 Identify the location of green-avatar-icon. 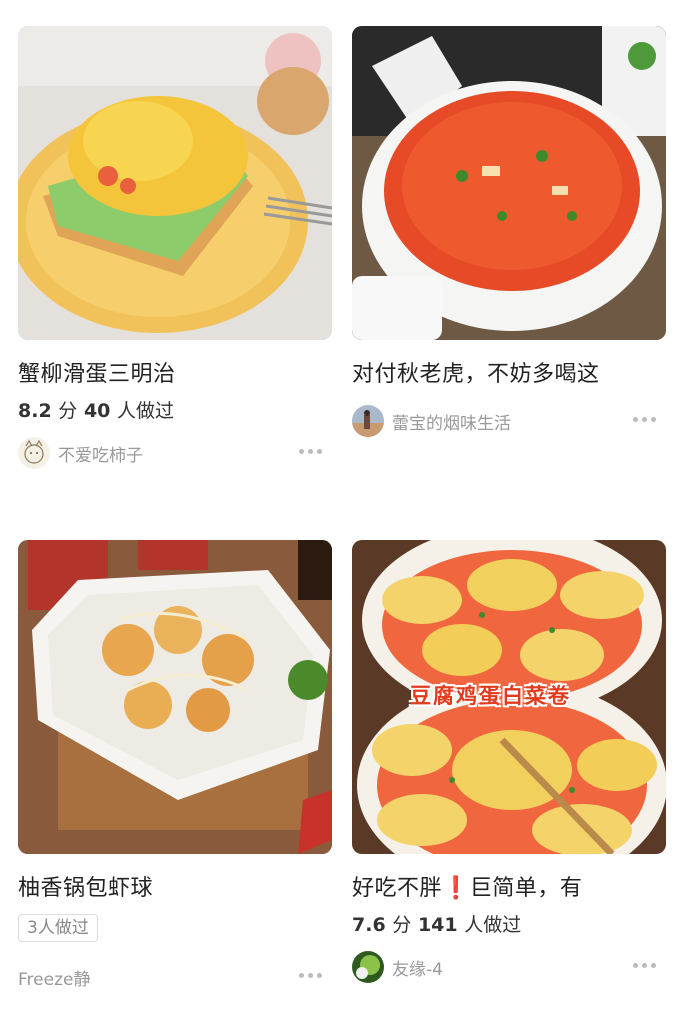
(368, 967).